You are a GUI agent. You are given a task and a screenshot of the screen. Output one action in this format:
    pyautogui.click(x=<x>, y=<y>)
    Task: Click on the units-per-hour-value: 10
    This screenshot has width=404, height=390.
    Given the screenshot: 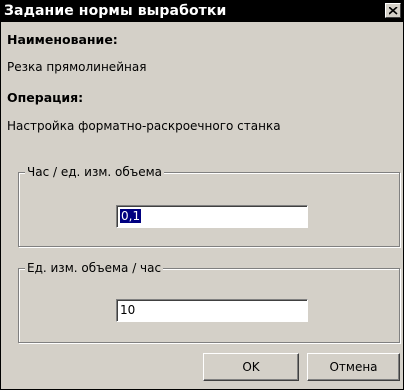 What is the action you would take?
    pyautogui.click(x=128, y=310)
    